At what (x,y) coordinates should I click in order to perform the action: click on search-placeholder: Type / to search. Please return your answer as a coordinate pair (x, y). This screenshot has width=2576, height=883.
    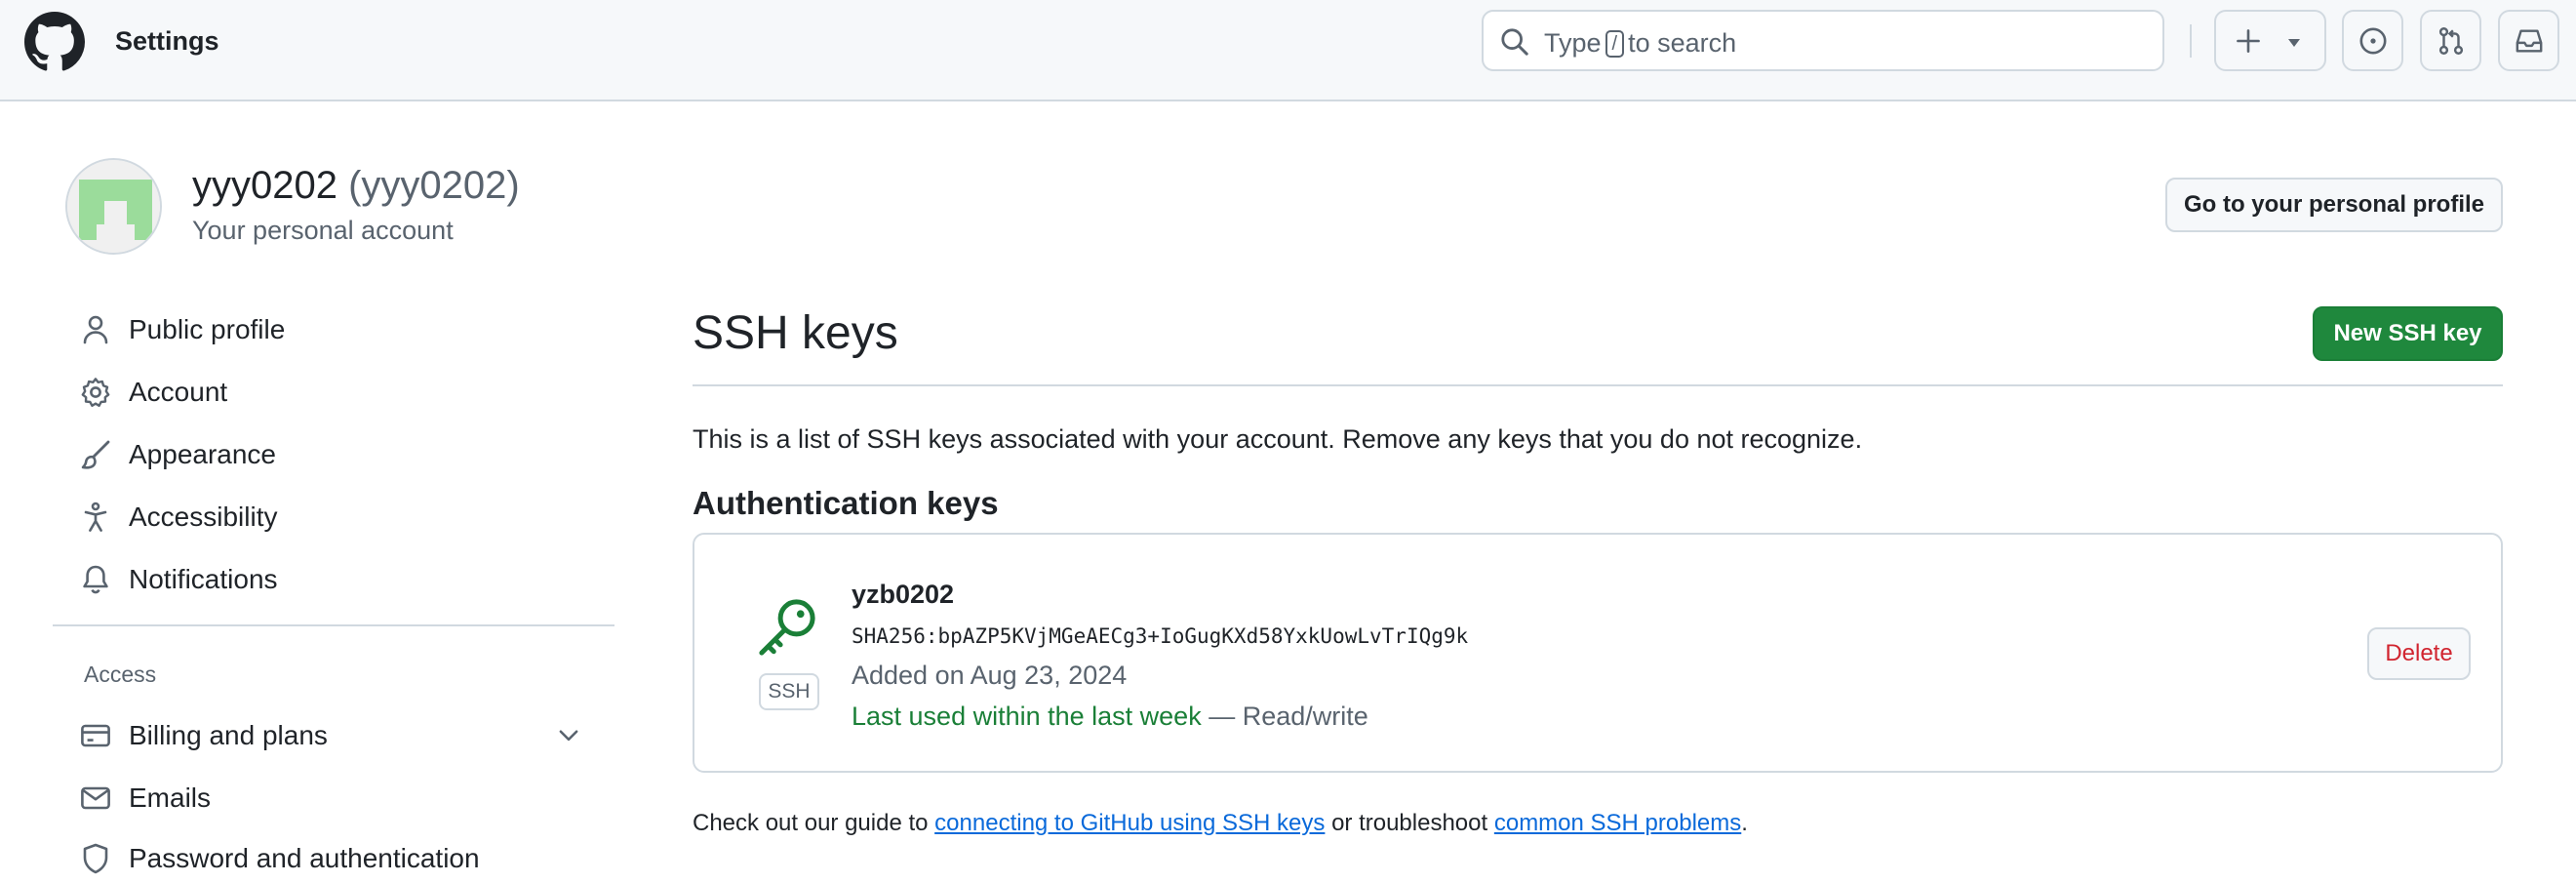
    Looking at the image, I should click on (1640, 43).